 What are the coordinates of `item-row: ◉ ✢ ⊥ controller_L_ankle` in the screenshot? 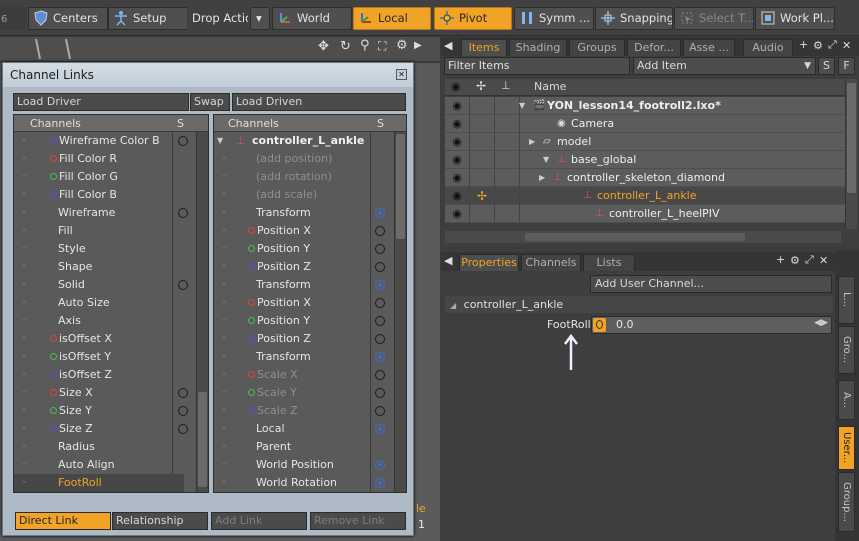 It's located at (645, 196).